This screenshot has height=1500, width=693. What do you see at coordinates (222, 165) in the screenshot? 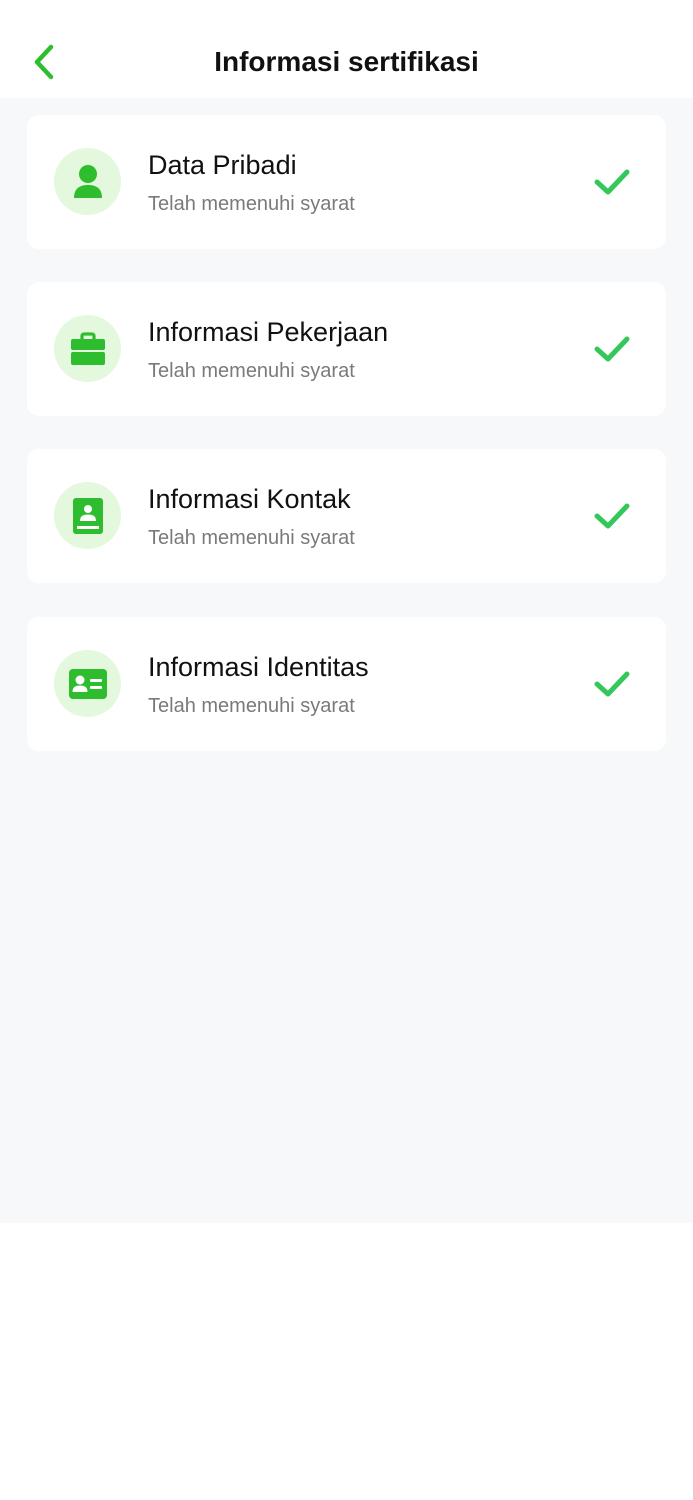
I see `card-title: Data Pribadi` at bounding box center [222, 165].